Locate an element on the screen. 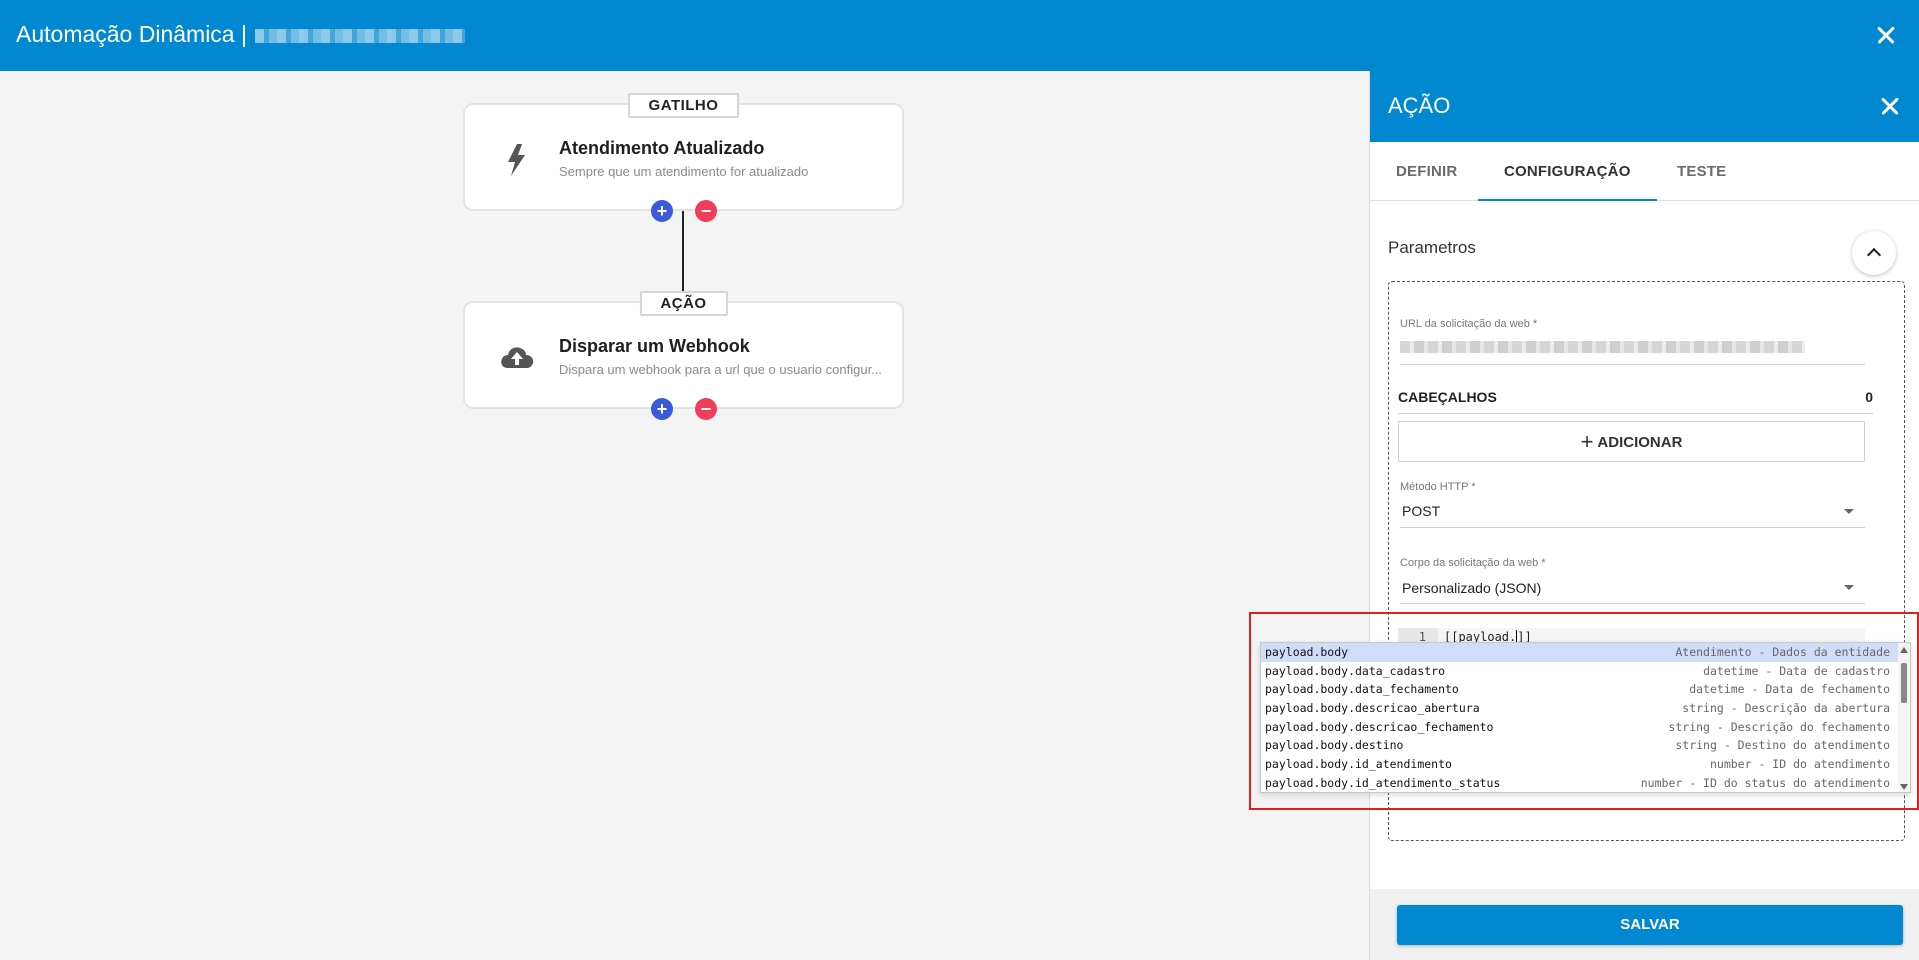 The width and height of the screenshot is (1919, 960). headers-row: CABEÇALHOS 0 is located at coordinates (1635, 397).